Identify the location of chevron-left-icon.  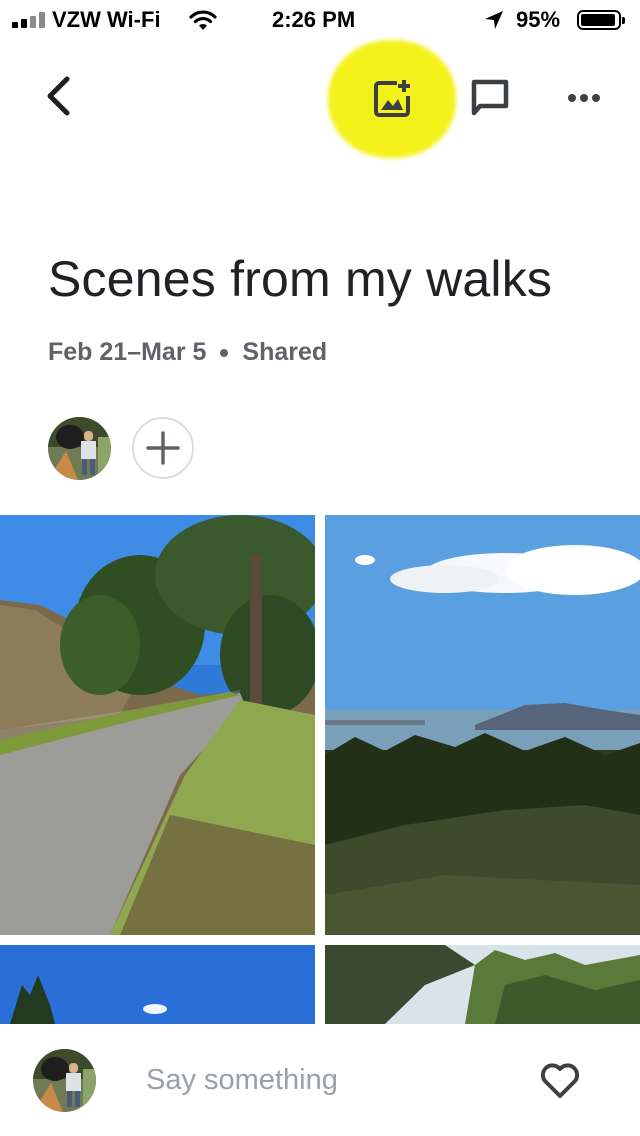
(58, 96).